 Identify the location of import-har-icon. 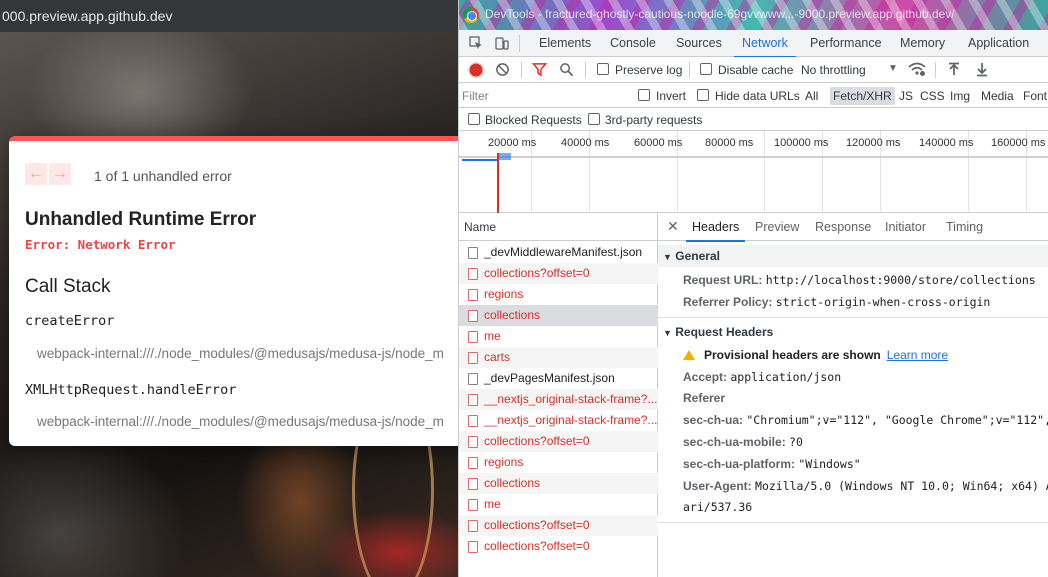
(954, 69).